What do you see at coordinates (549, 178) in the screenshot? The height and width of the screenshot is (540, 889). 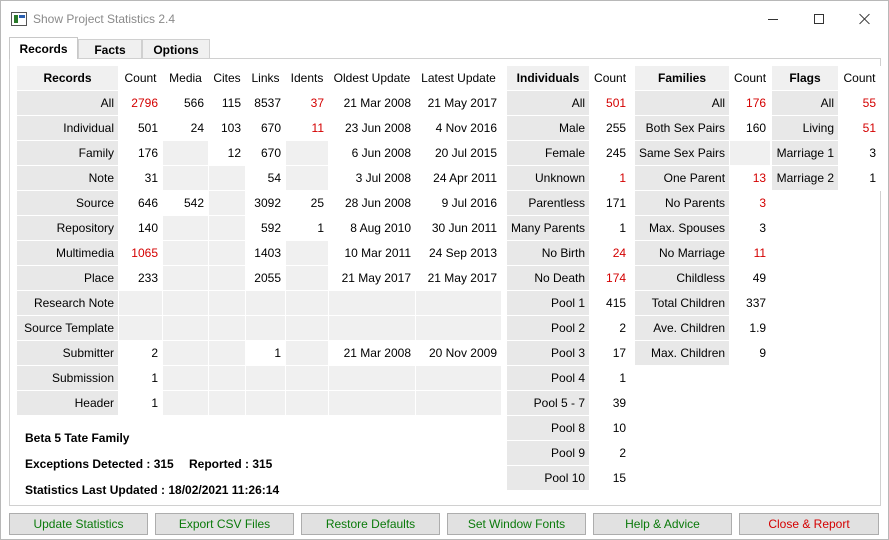 I see `row-label: Unknown` at bounding box center [549, 178].